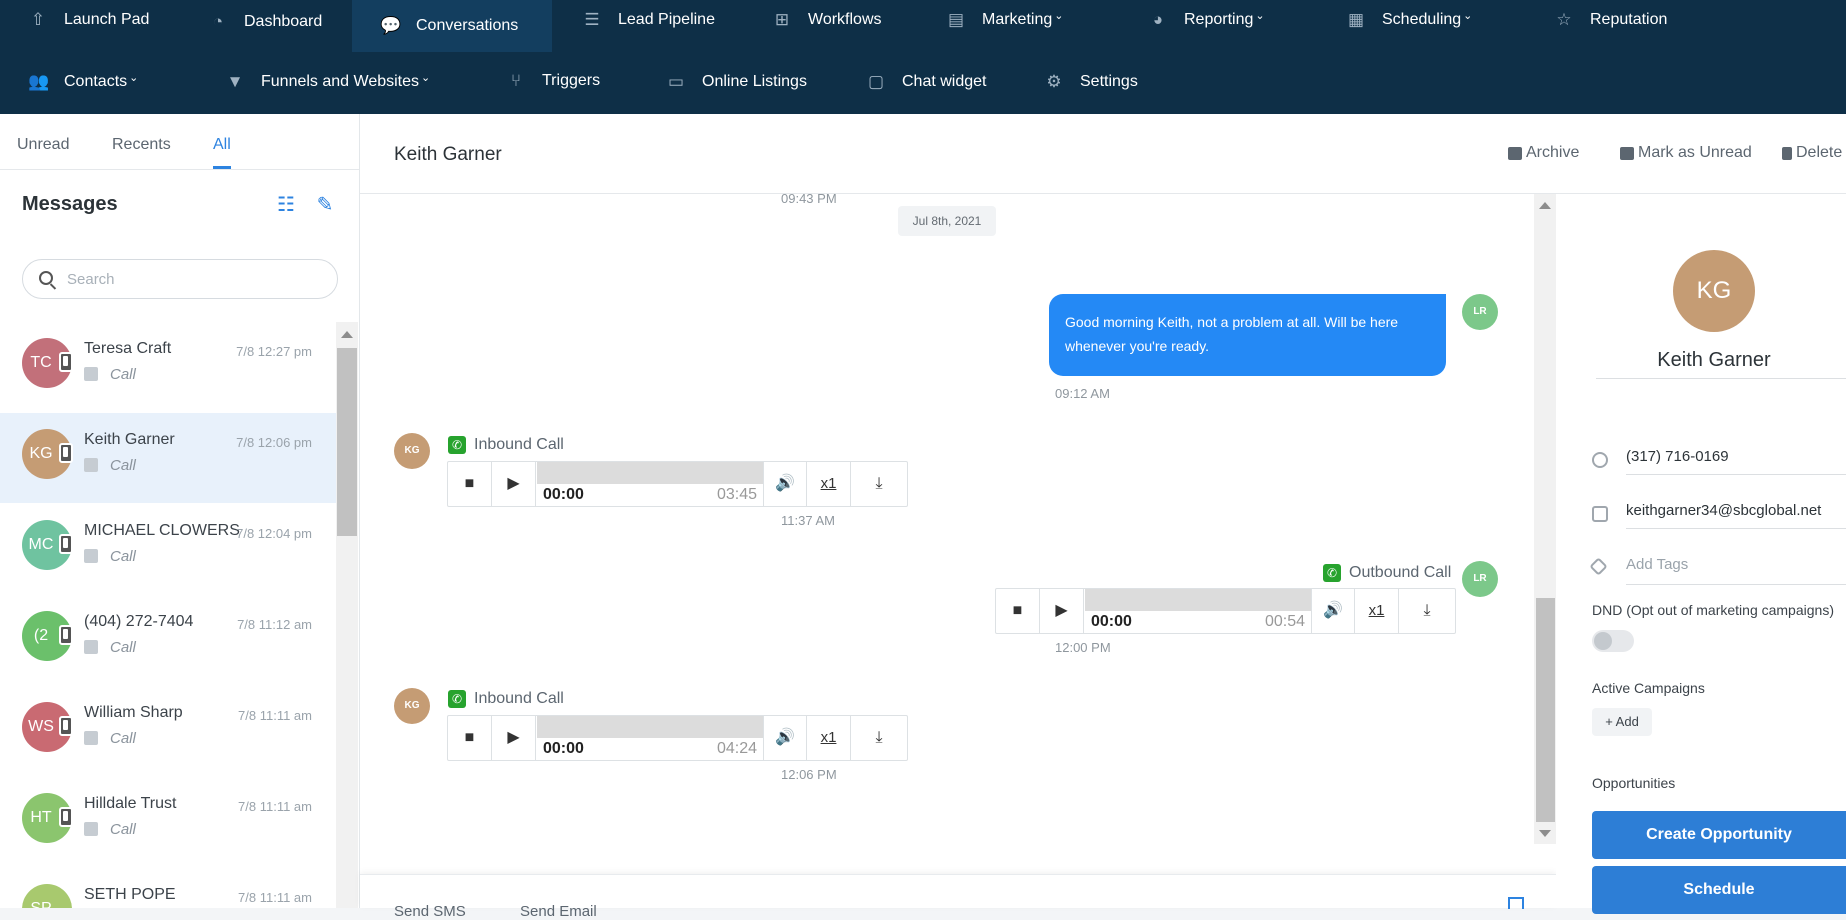 Image resolution: width=1846 pixels, height=920 pixels. Describe the element at coordinates (1812, 153) in the screenshot. I see `delete-button: Delete` at that location.